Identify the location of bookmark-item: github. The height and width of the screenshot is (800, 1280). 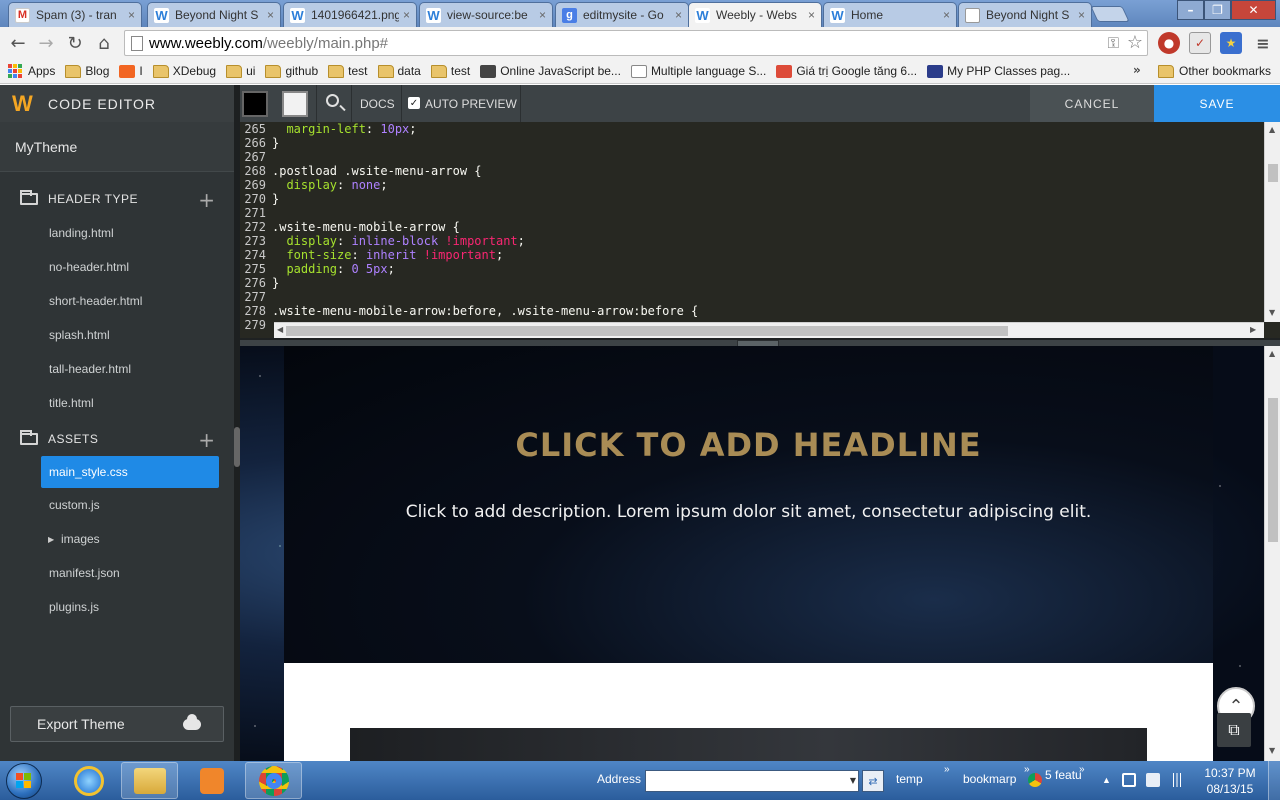
(291, 71).